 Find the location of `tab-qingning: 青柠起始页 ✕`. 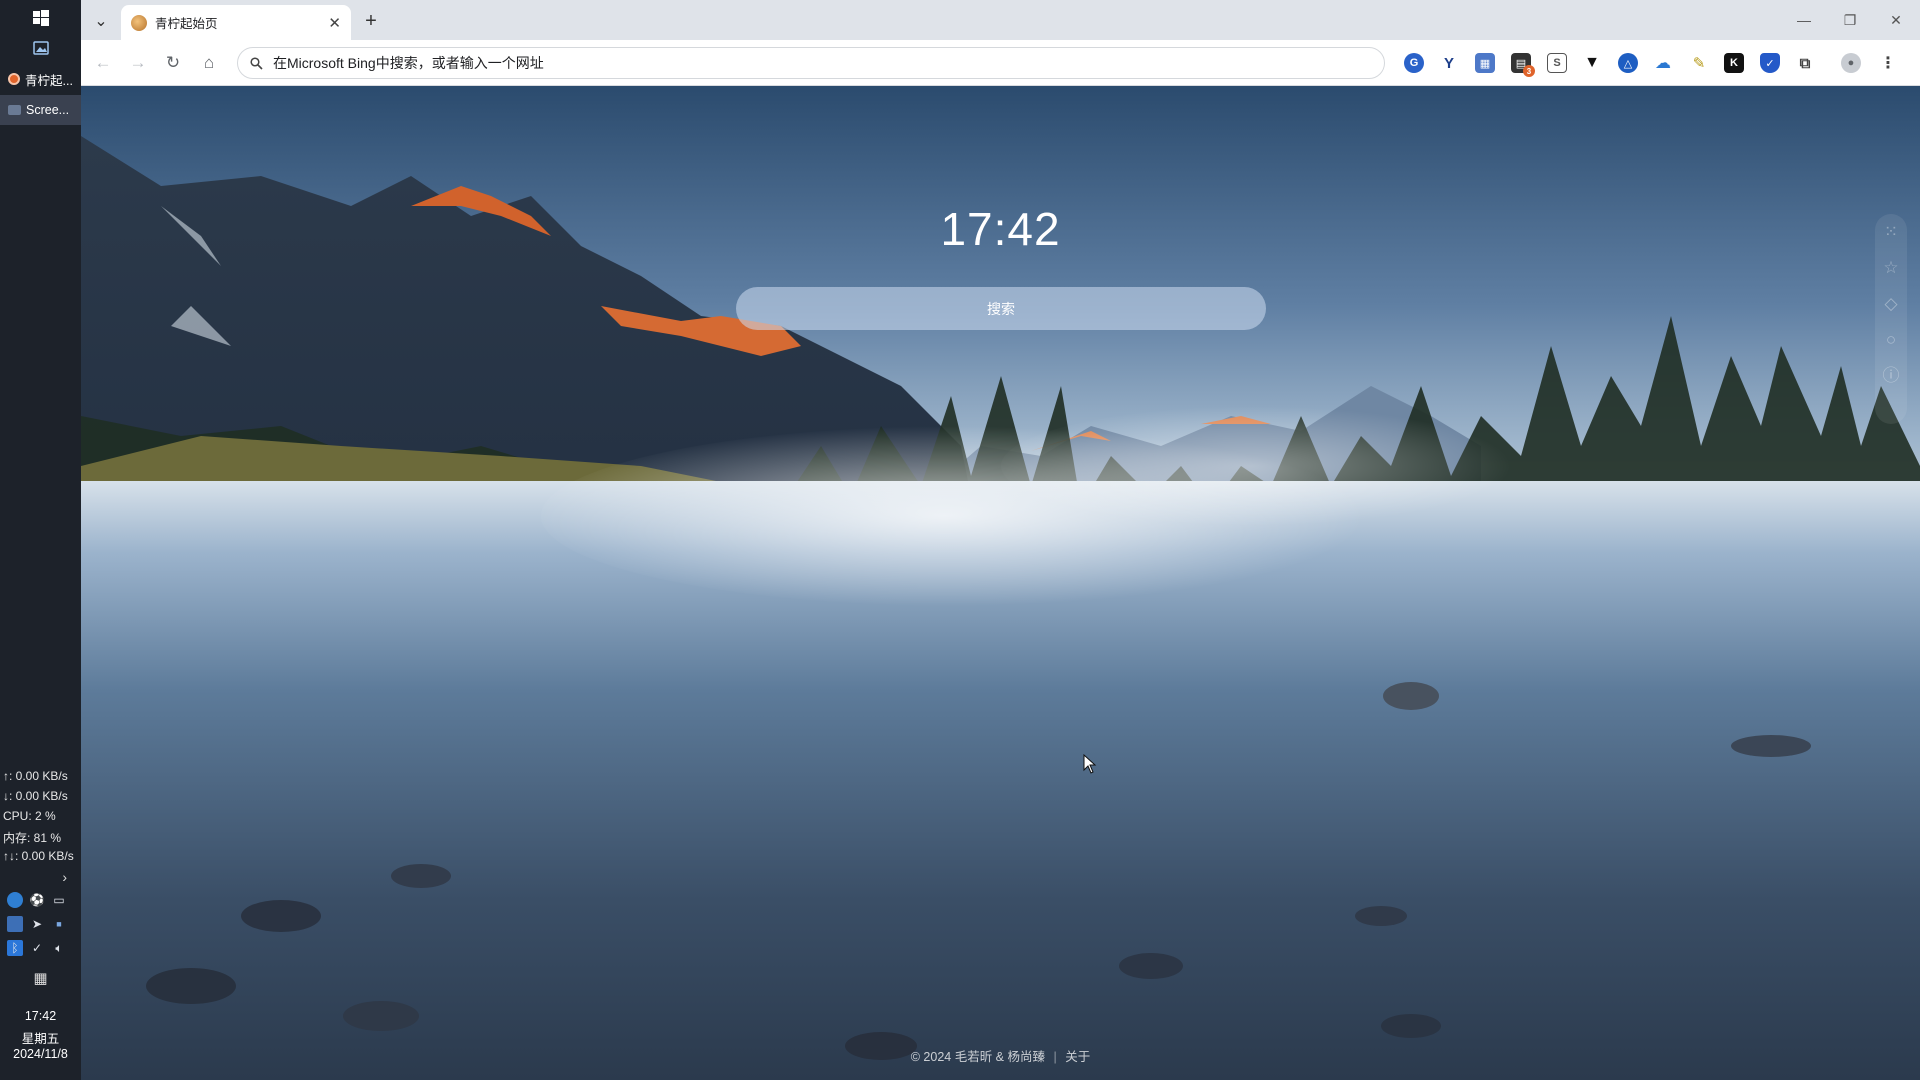

tab-qingning: 青柠起始页 ✕ is located at coordinates (236, 22).